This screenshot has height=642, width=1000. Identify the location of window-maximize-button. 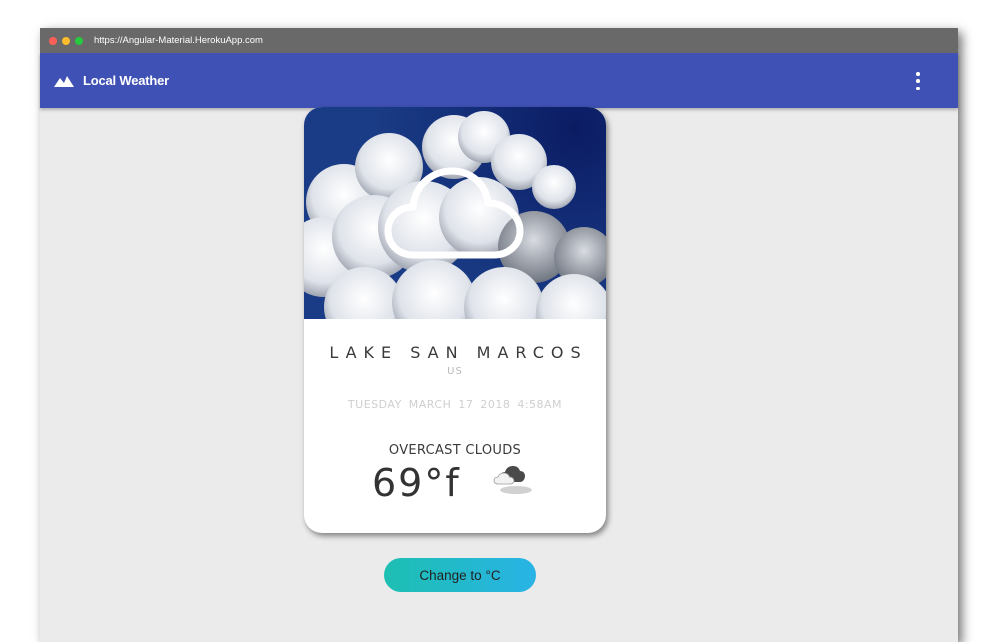
(79, 40).